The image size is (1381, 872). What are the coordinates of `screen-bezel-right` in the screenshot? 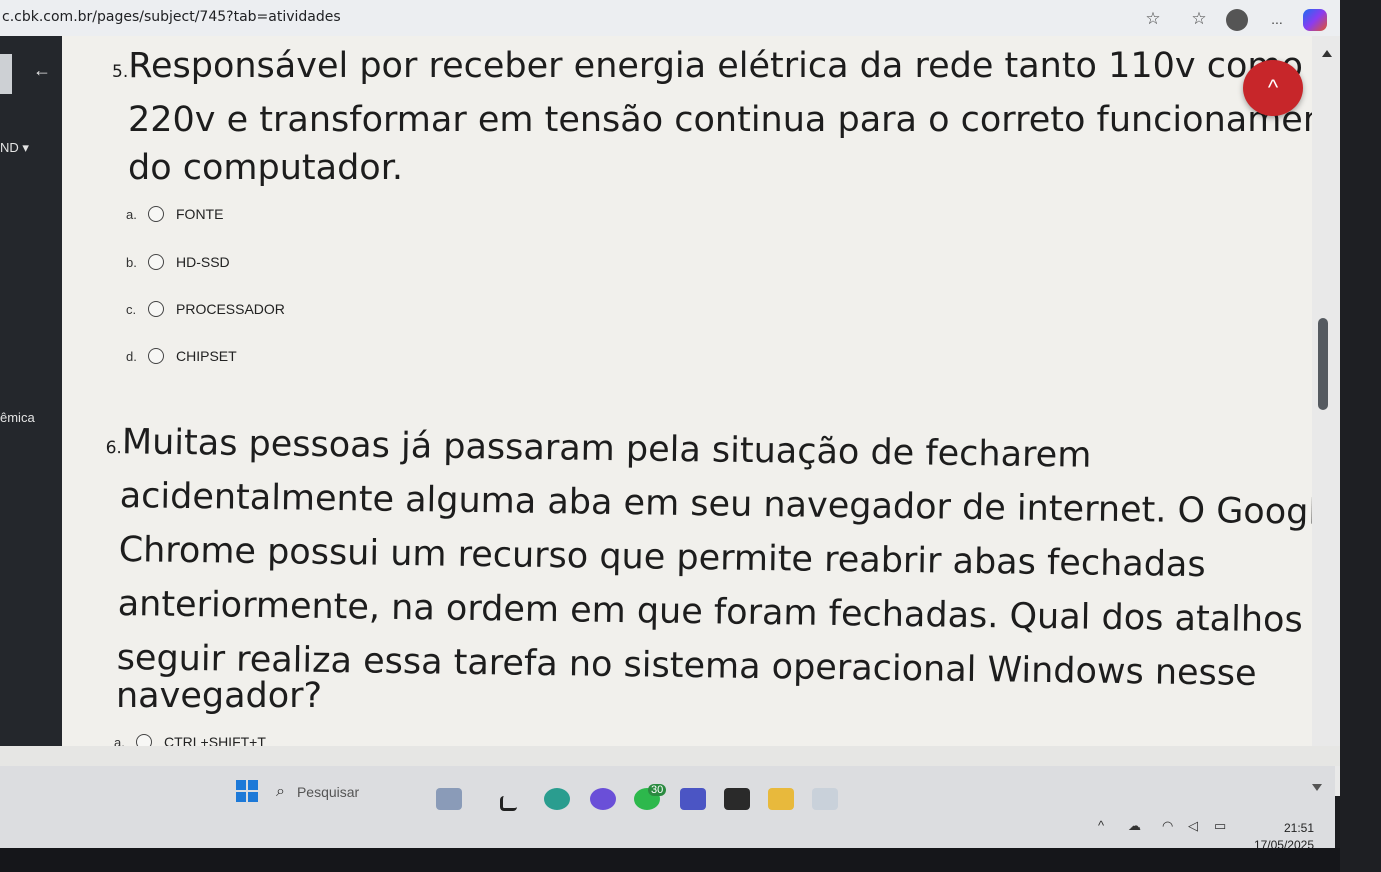 It's located at (1360, 436).